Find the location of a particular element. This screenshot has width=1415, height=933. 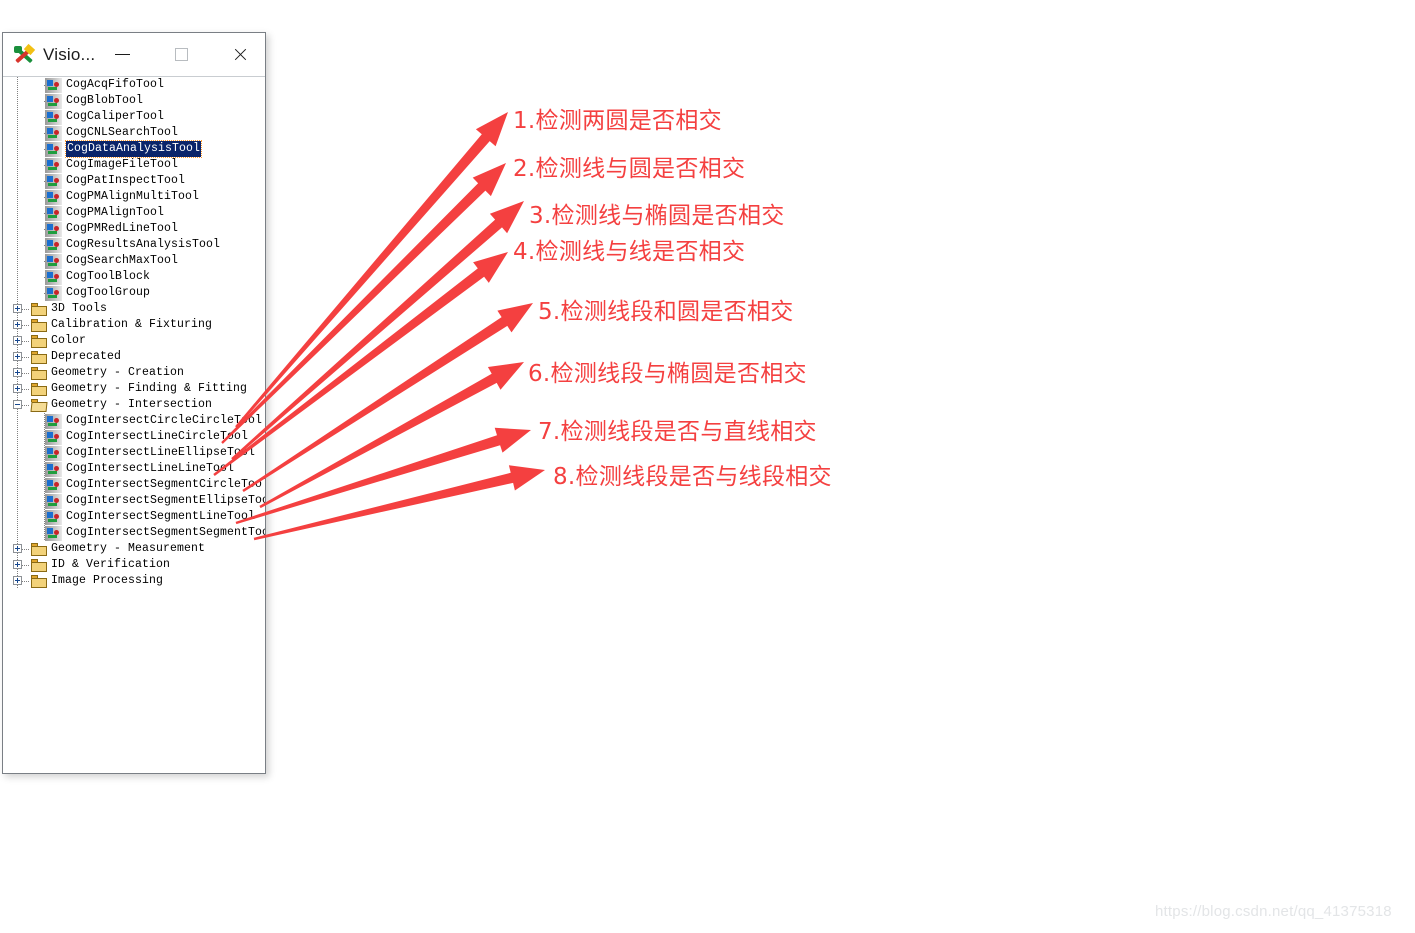

tree-tool-row: CogDataAnalysisTool is located at coordinates (134, 149).